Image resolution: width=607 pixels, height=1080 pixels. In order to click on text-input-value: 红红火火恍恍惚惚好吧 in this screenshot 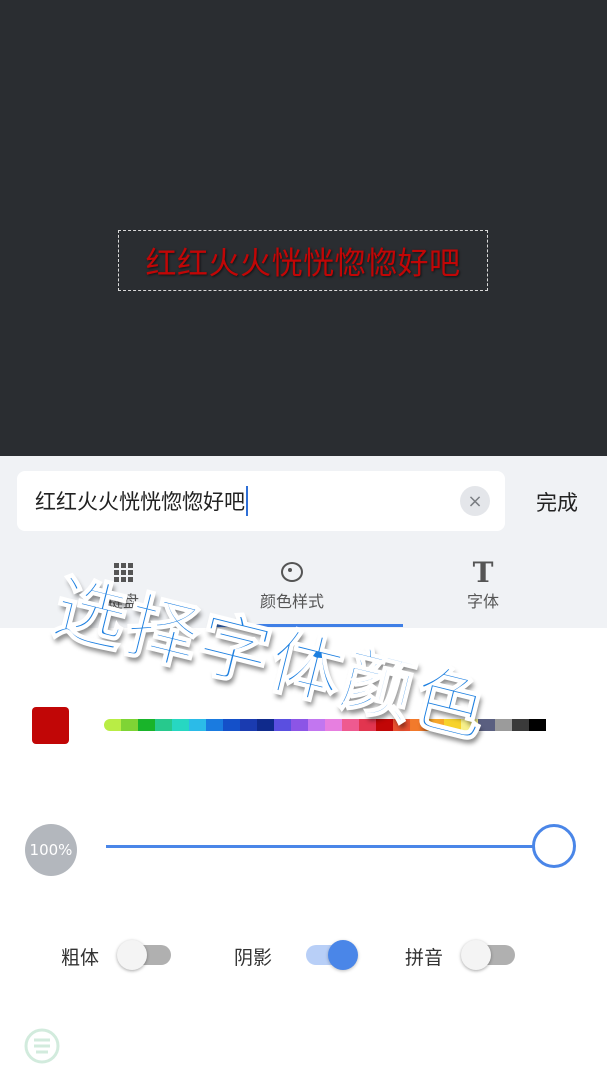, I will do `click(140, 502)`.